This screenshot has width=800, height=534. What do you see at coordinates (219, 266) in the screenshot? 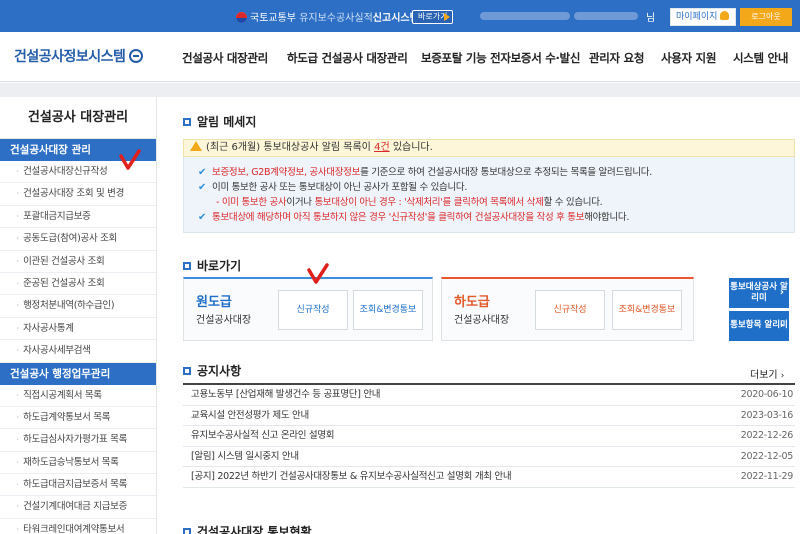
I see `shortcuts-title: 바로가기` at bounding box center [219, 266].